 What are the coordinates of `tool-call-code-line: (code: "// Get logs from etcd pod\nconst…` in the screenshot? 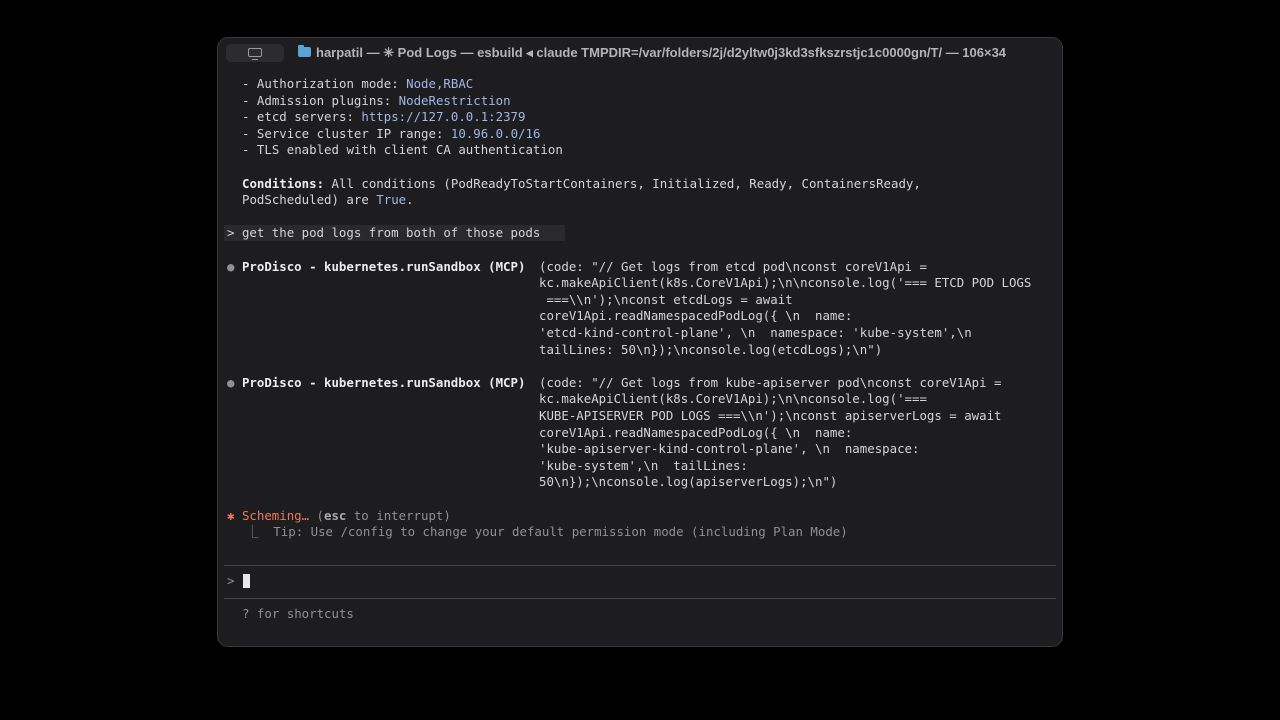 It's located at (733, 266).